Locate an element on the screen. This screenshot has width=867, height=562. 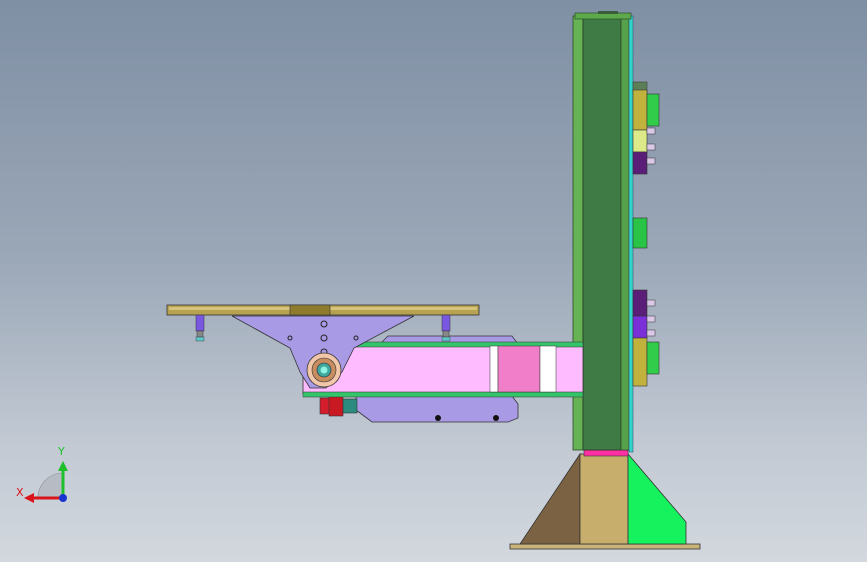
column-mounted-blocks is located at coordinates (646, 234).